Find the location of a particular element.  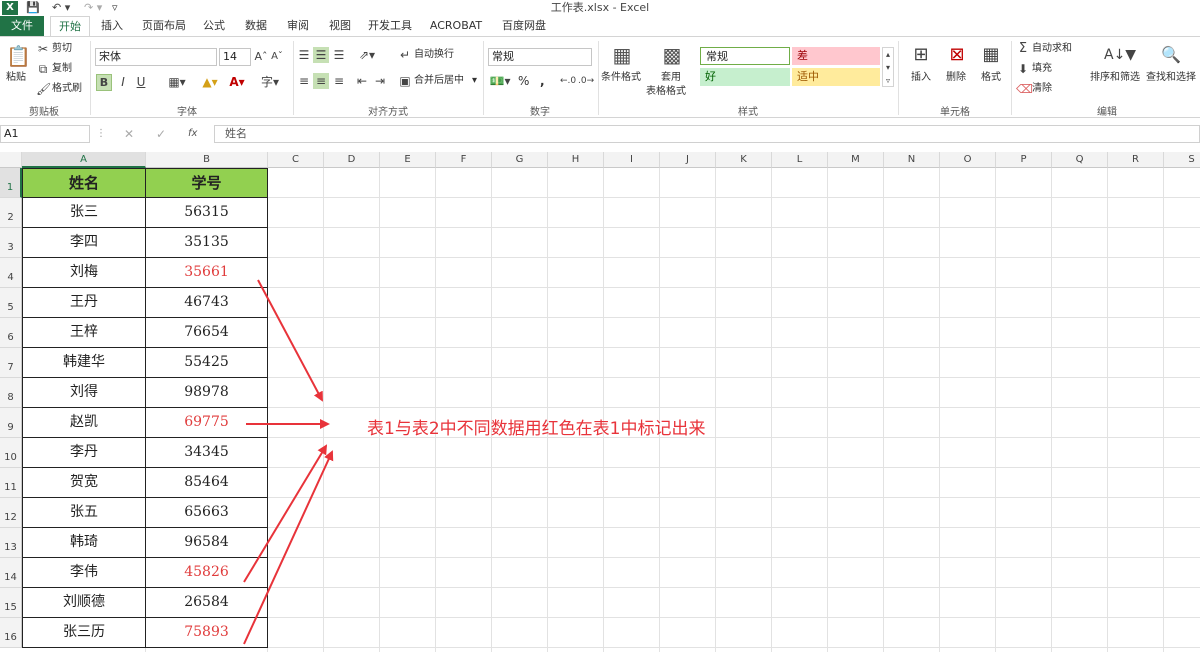

decrease-indent-icon: ⇤ is located at coordinates (362, 81).